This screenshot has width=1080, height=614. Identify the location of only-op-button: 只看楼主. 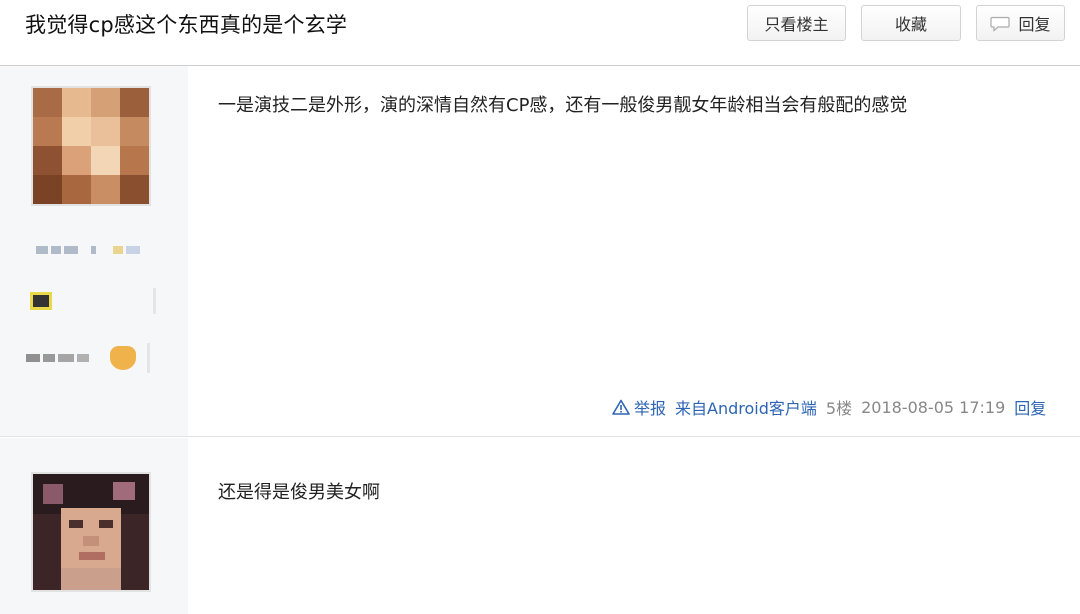
(796, 23).